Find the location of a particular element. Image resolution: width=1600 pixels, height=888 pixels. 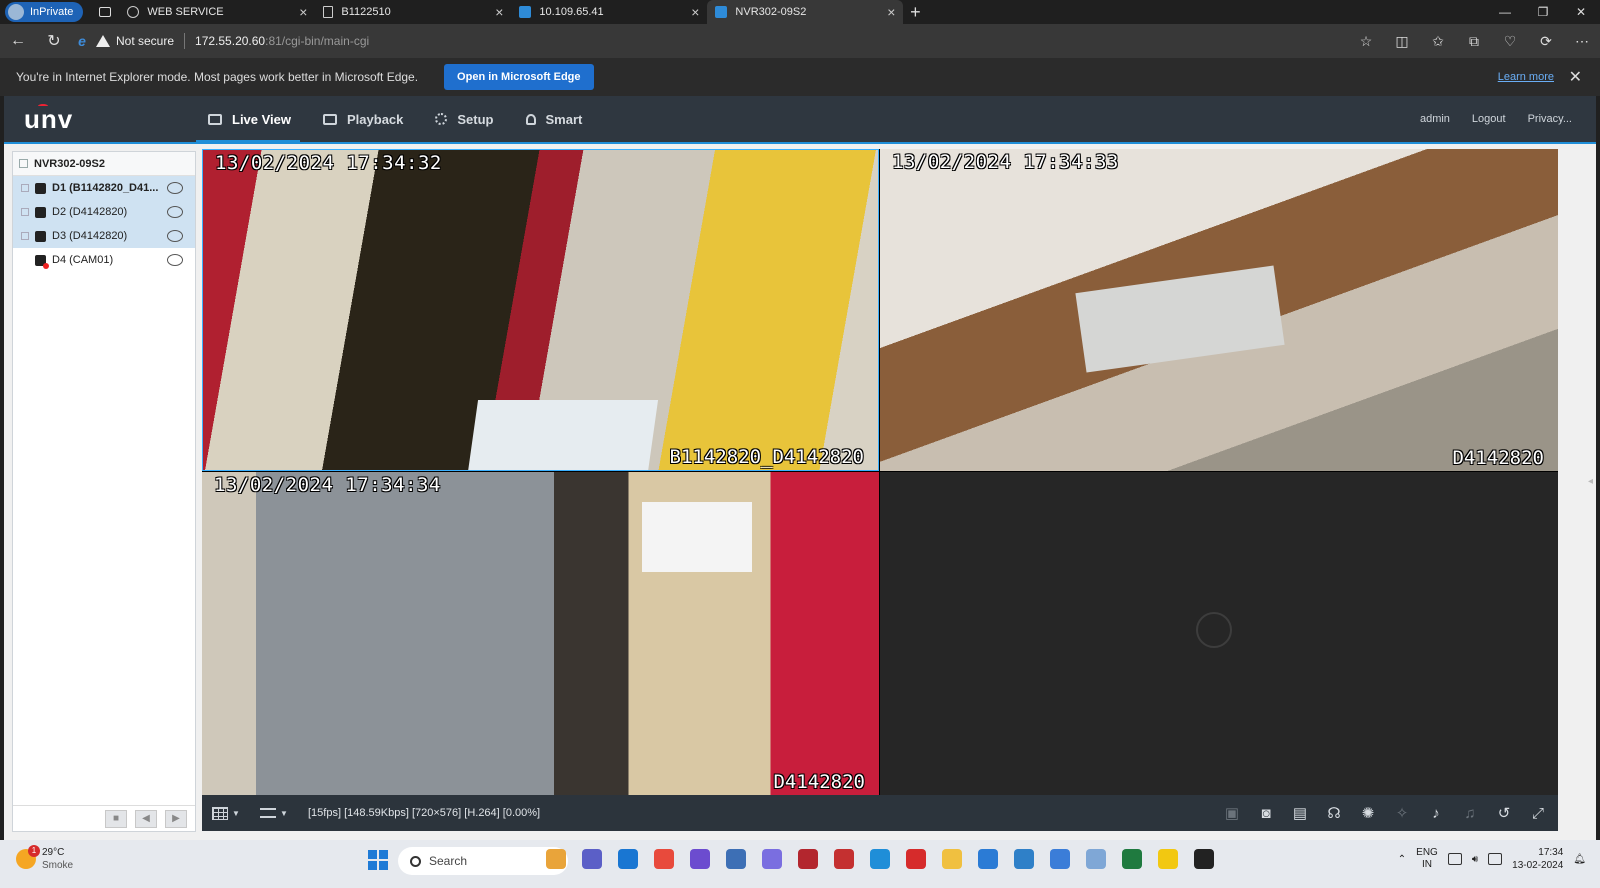

nav-smart: Smart is located at coordinates (554, 119).